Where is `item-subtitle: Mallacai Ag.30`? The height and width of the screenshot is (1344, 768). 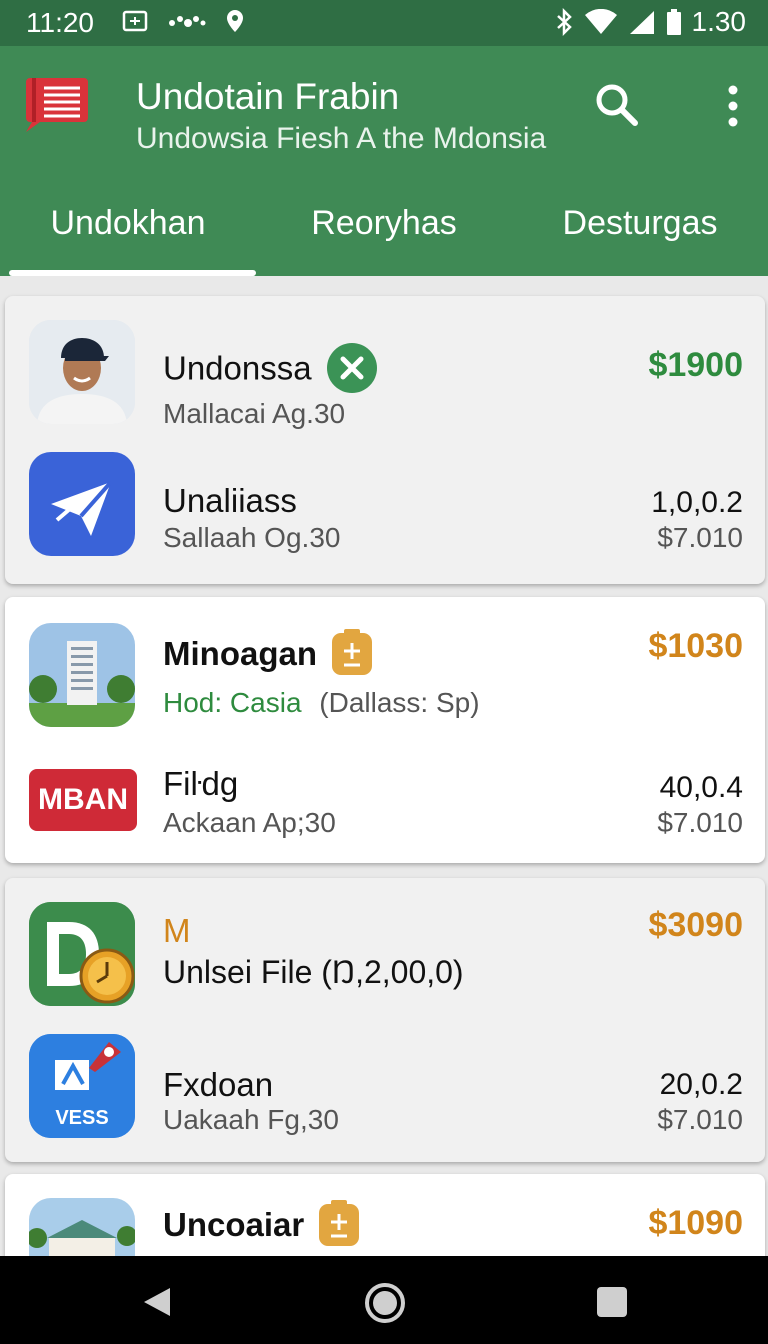
item-subtitle: Mallacai Ag.30 is located at coordinates (254, 413).